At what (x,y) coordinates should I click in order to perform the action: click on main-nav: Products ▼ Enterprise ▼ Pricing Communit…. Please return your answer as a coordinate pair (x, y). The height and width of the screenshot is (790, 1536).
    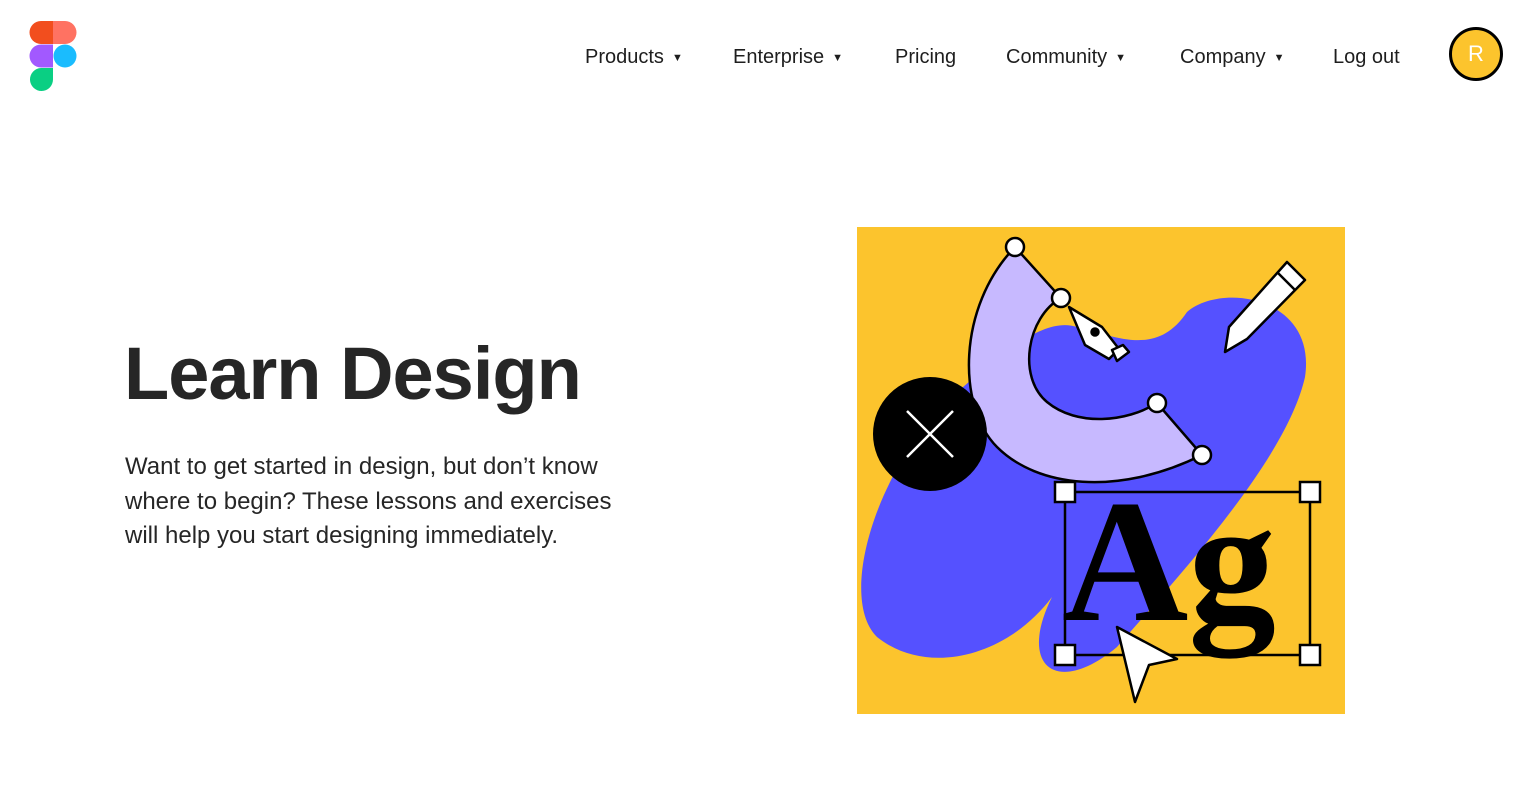
    Looking at the image, I should click on (768, 57).